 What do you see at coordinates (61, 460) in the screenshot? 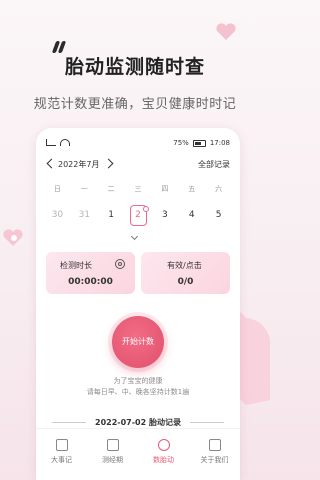
I see `tab-label: 大事记` at bounding box center [61, 460].